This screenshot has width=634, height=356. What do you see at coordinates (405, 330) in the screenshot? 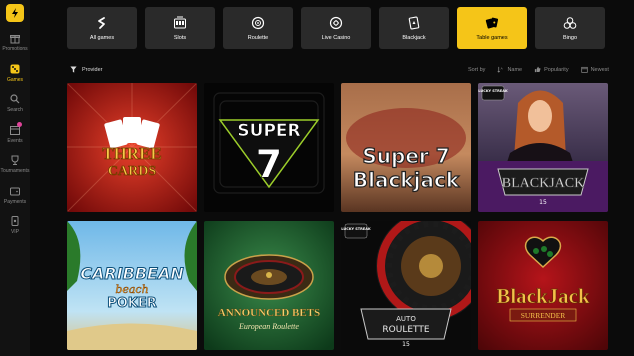
I see `game-subtitle: ROULETTE` at bounding box center [405, 330].